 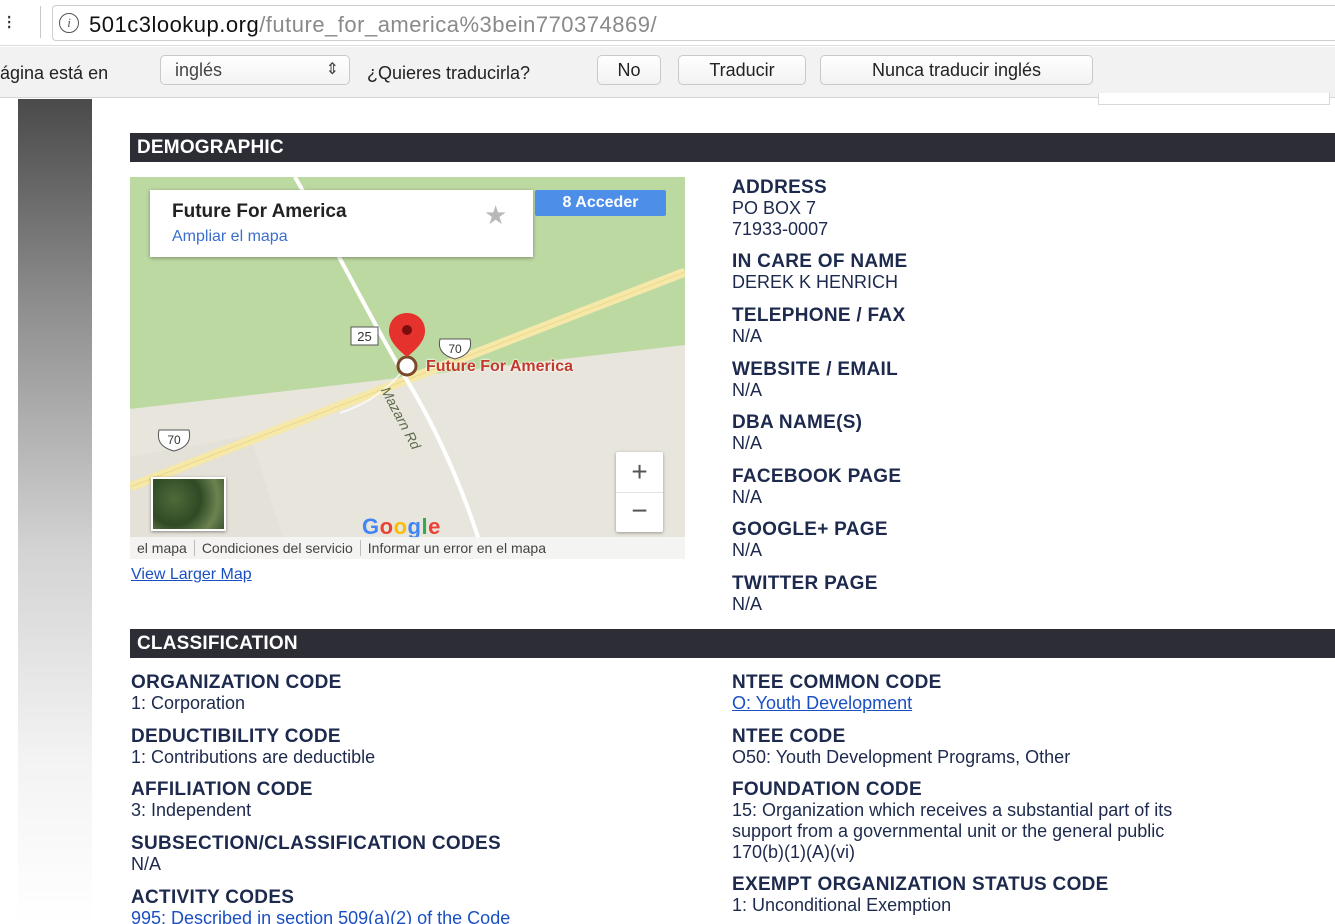 I want to click on zoom-control: + −, so click(x=639, y=492).